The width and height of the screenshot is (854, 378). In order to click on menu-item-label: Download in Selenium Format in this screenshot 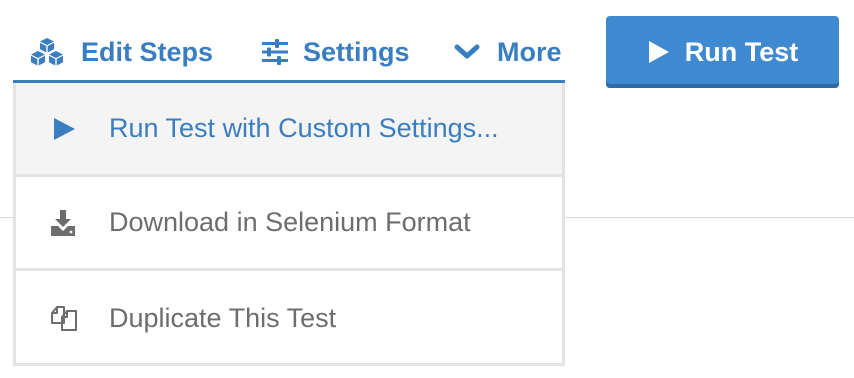, I will do `click(290, 222)`.